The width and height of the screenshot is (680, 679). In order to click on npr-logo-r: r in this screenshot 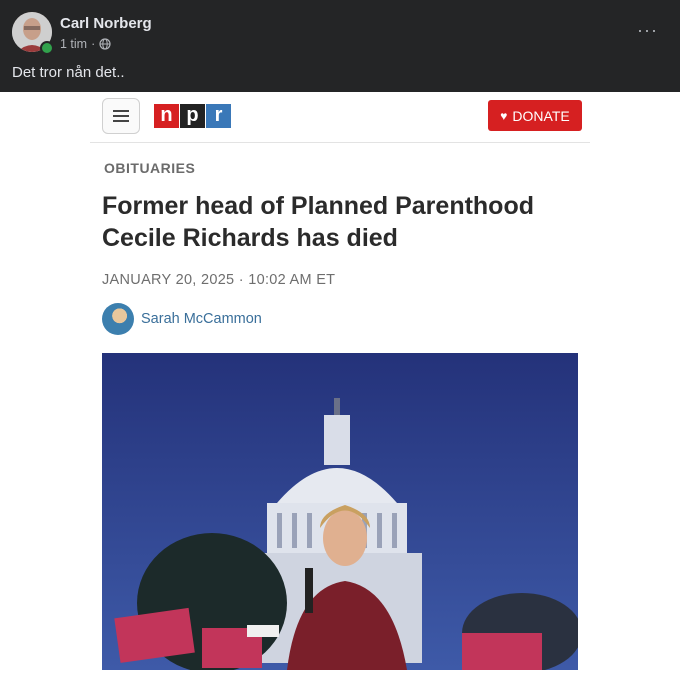, I will do `click(218, 116)`.